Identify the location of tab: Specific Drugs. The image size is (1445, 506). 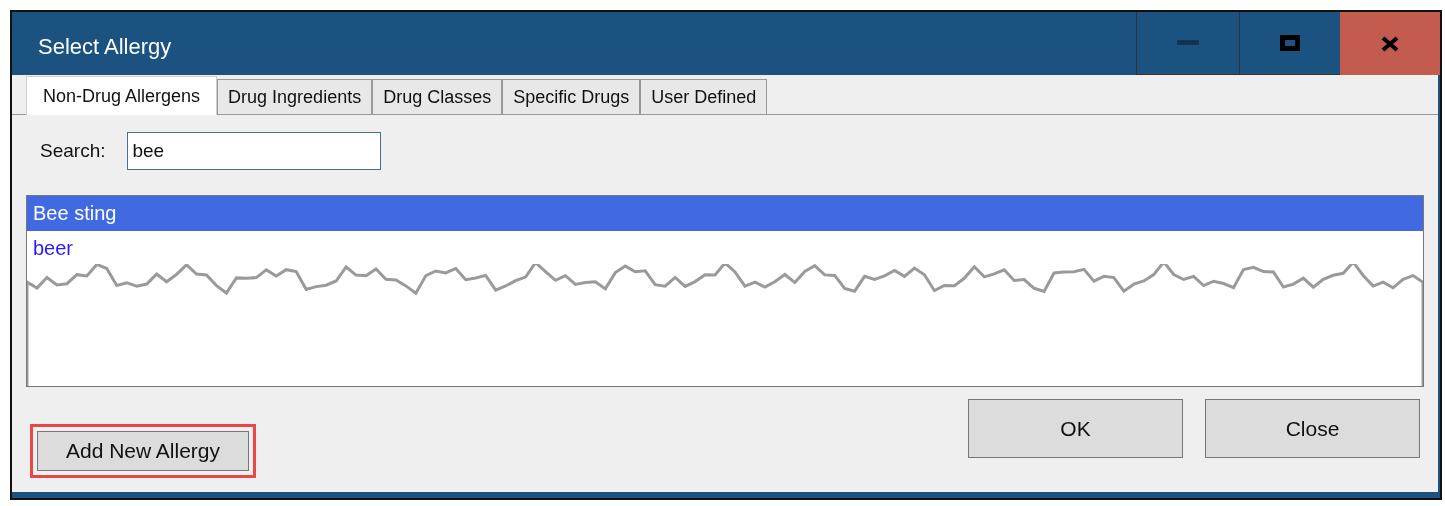
(571, 97).